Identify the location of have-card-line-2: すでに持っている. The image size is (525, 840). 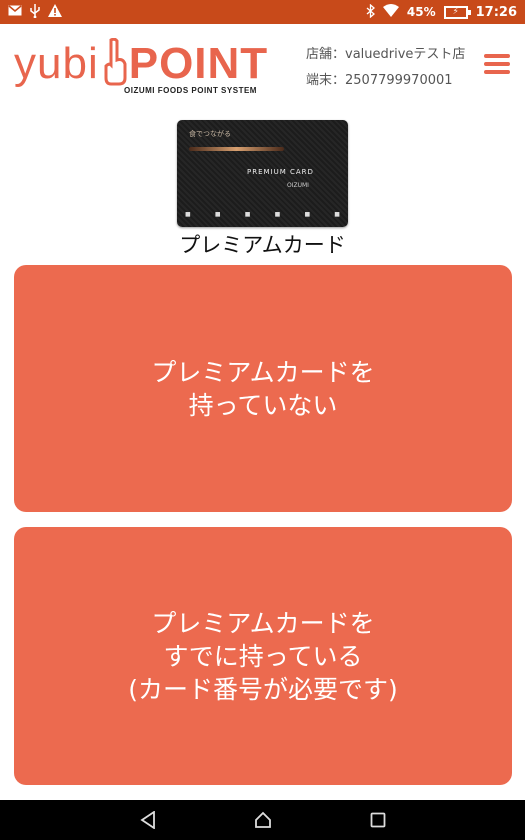
(263, 656).